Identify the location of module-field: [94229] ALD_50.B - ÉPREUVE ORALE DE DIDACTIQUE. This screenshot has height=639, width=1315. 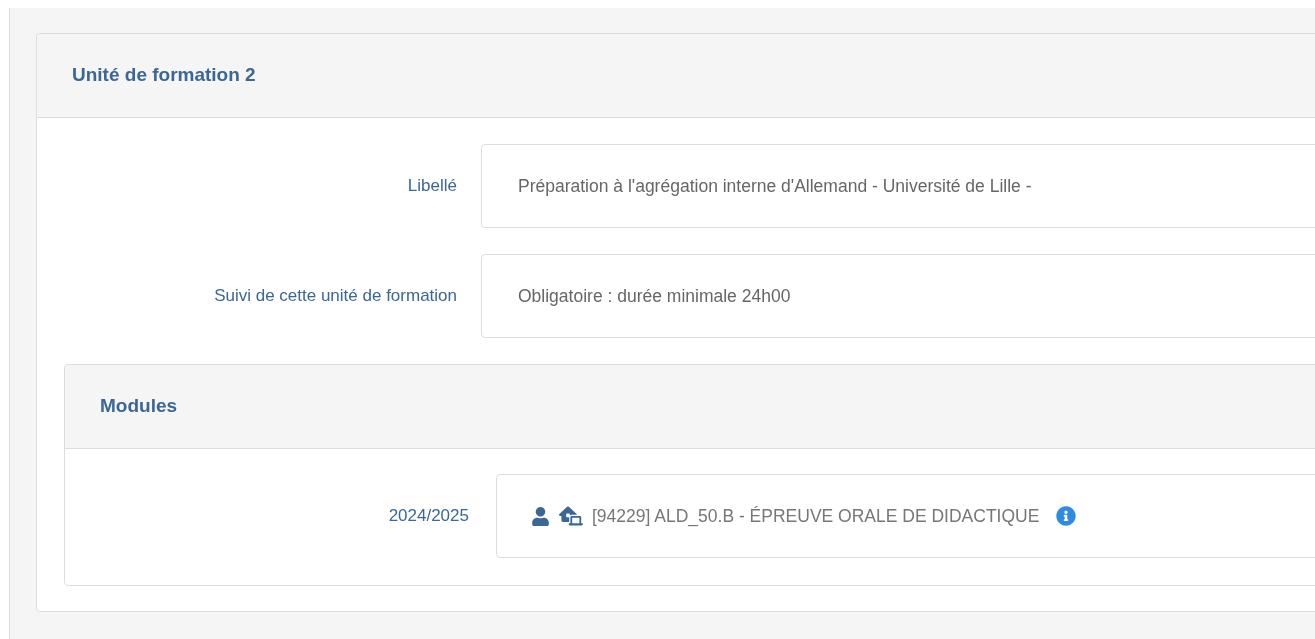
(905, 516).